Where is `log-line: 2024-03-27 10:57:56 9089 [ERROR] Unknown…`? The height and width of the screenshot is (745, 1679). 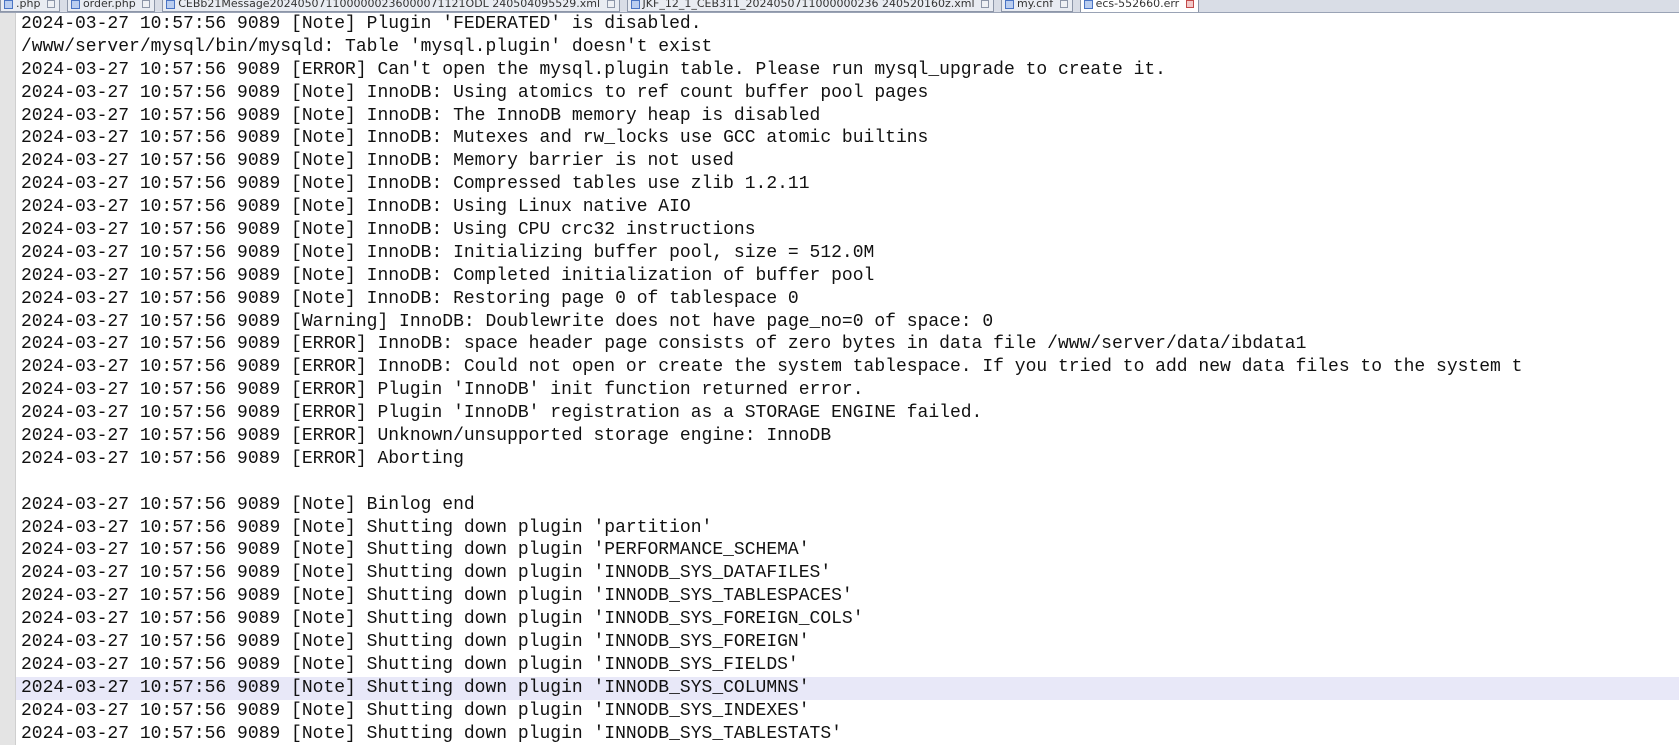 log-line: 2024-03-27 10:57:56 9089 [ERROR] Unknown… is located at coordinates (847, 436).